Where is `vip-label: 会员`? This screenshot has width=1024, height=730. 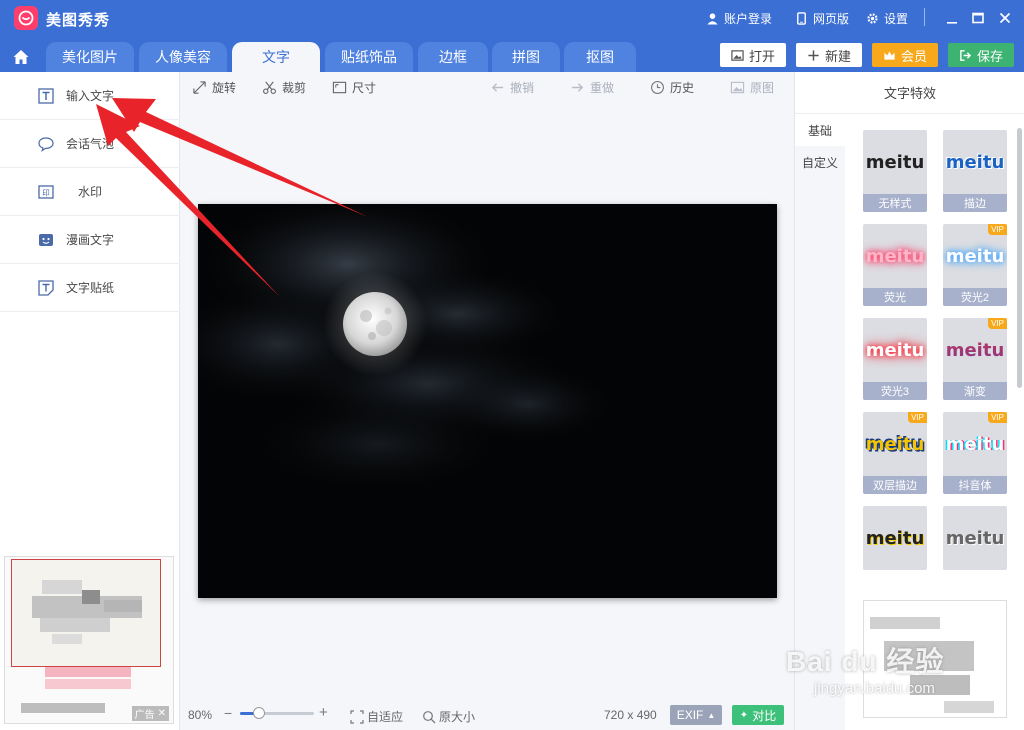 vip-label: 会员 is located at coordinates (913, 56).